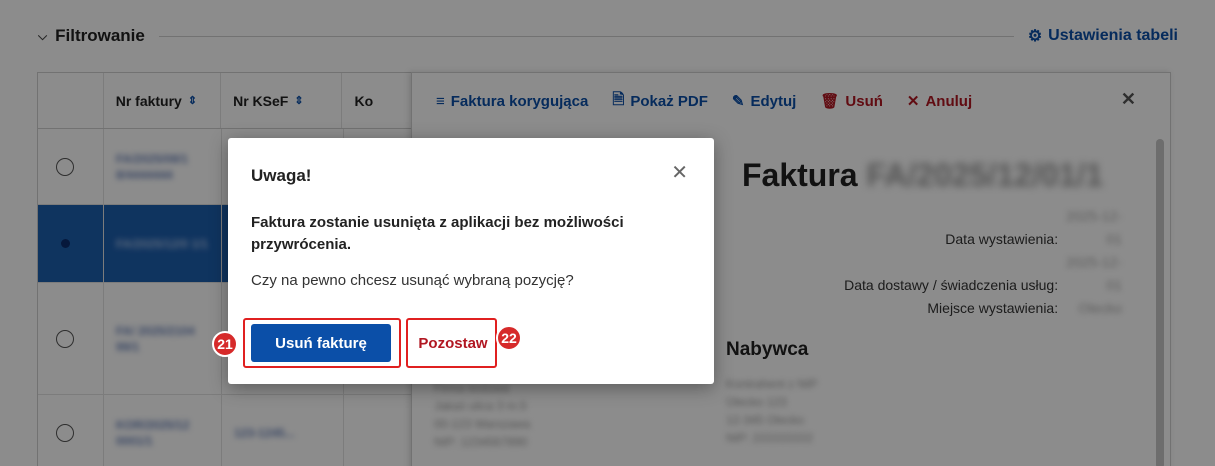 Image resolution: width=1215 pixels, height=466 pixels. I want to click on close-icon: ✕, so click(679, 172).